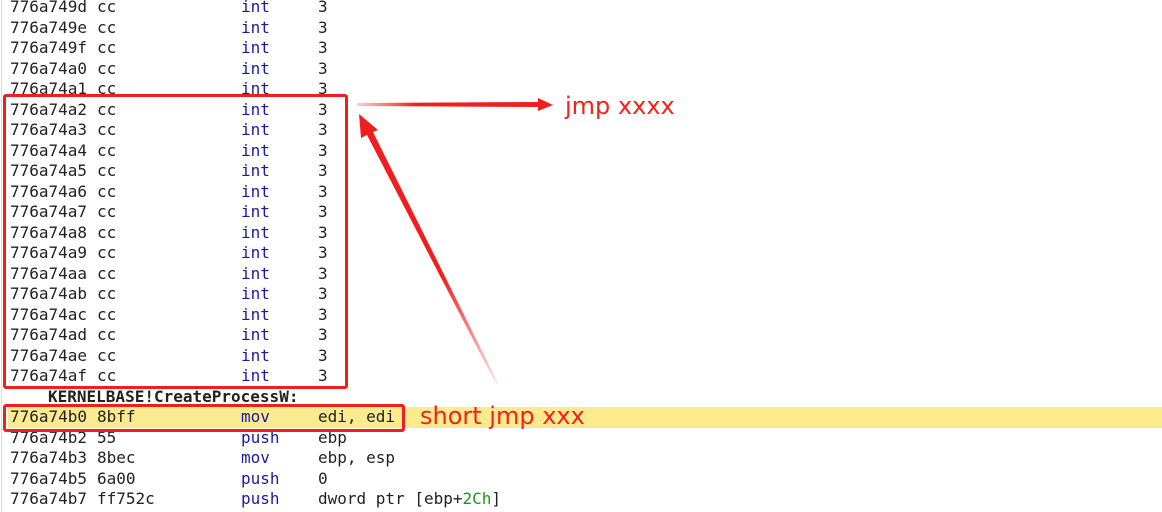 This screenshot has width=1162, height=512. Describe the element at coordinates (428, 249) in the screenshot. I see `arrow-from-entry` at that location.